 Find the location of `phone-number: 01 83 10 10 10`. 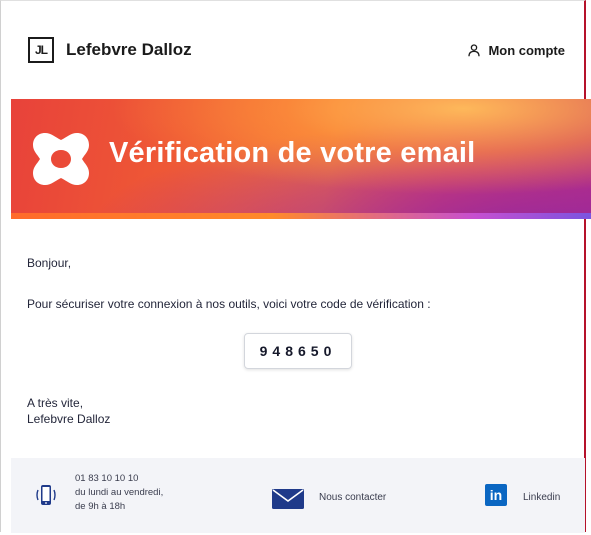

phone-number: 01 83 10 10 10 is located at coordinates (119, 479).